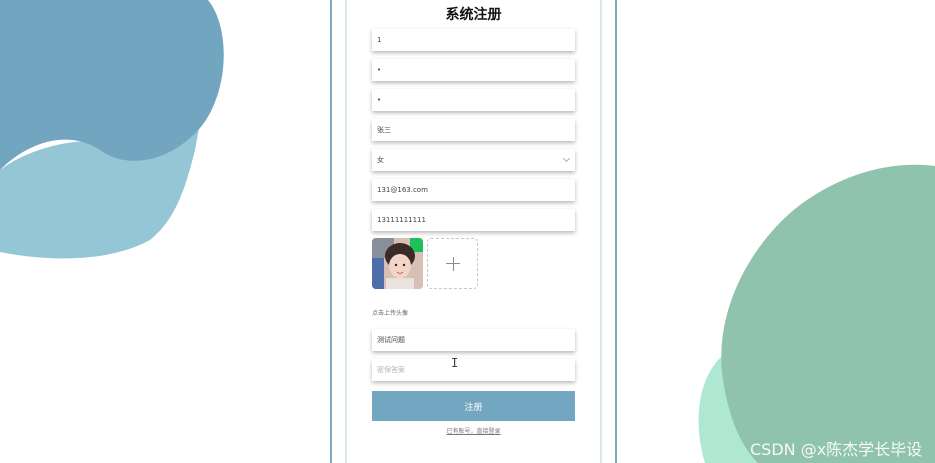 The image size is (935, 463). Describe the element at coordinates (455, 363) in the screenshot. I see `text-cursor-icon: I` at that location.